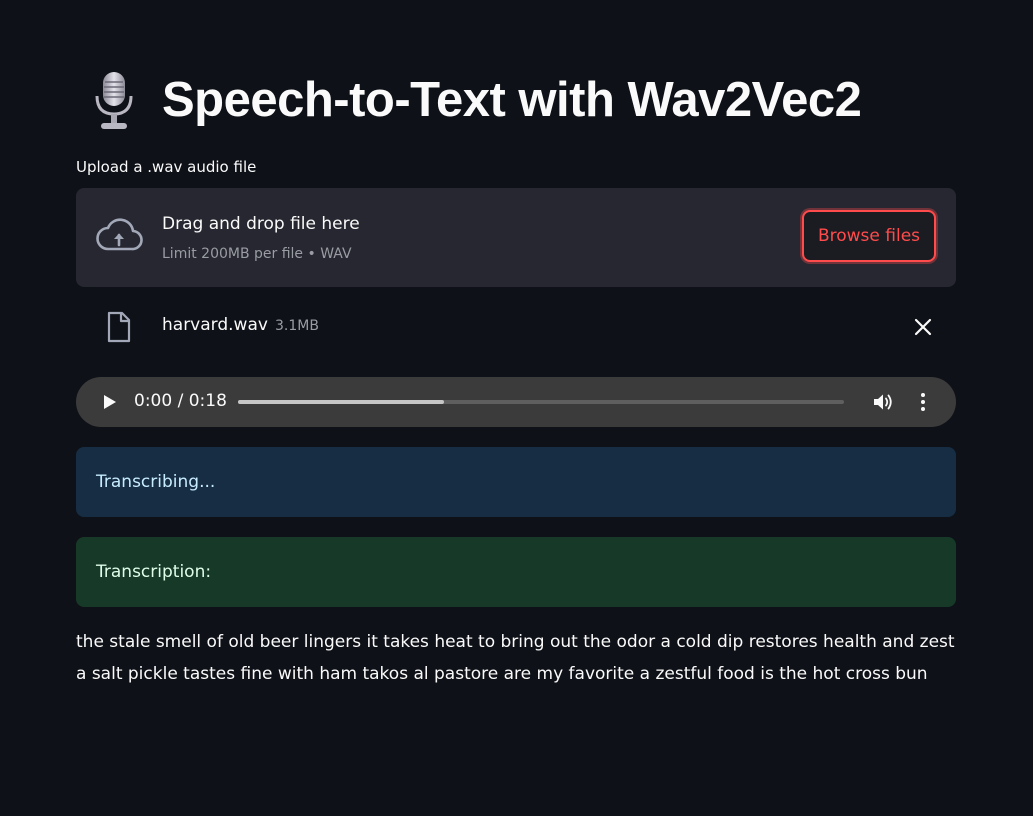 The image size is (1033, 816). Describe the element at coordinates (512, 100) in the screenshot. I see `page-title: Speech-to-Text with Wav2Vec2` at that location.